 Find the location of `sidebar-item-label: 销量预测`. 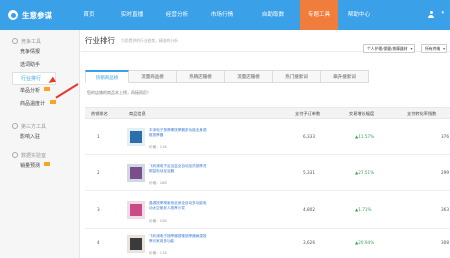

sidebar-item-label: 销量预测 is located at coordinates (30, 166).